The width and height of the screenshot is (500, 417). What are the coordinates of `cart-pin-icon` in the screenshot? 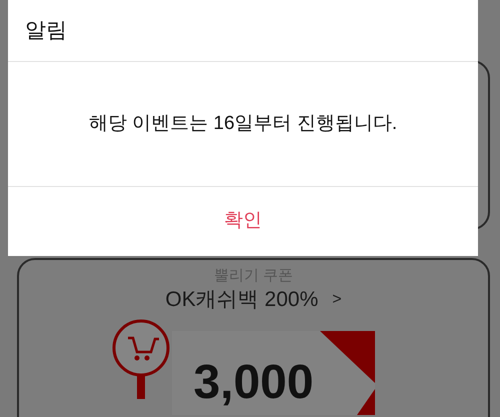 It's located at (142, 359).